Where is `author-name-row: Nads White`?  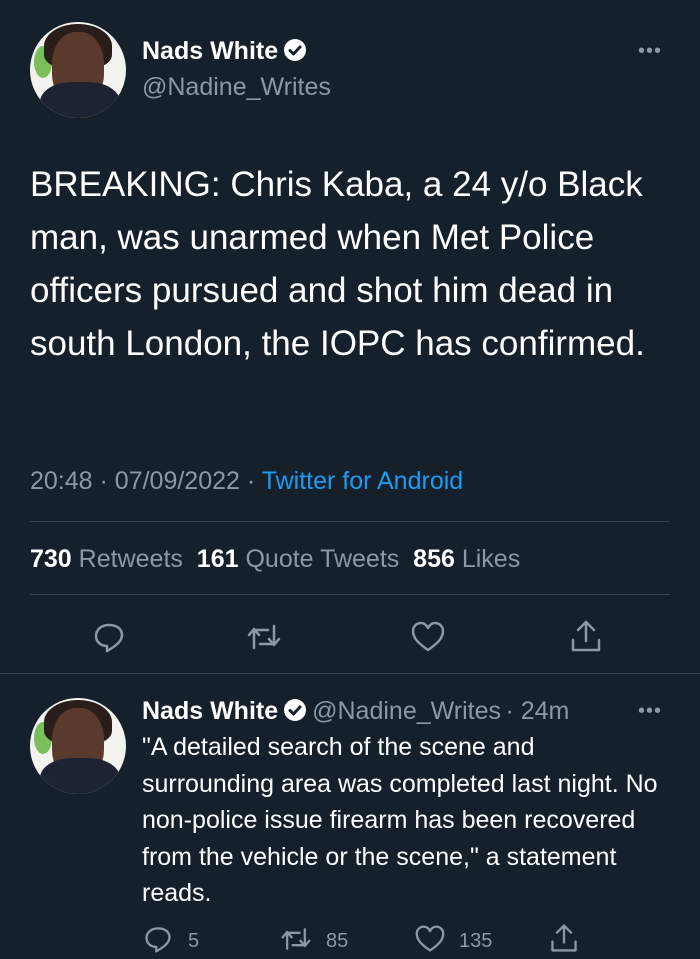 author-name-row: Nads White is located at coordinates (224, 53).